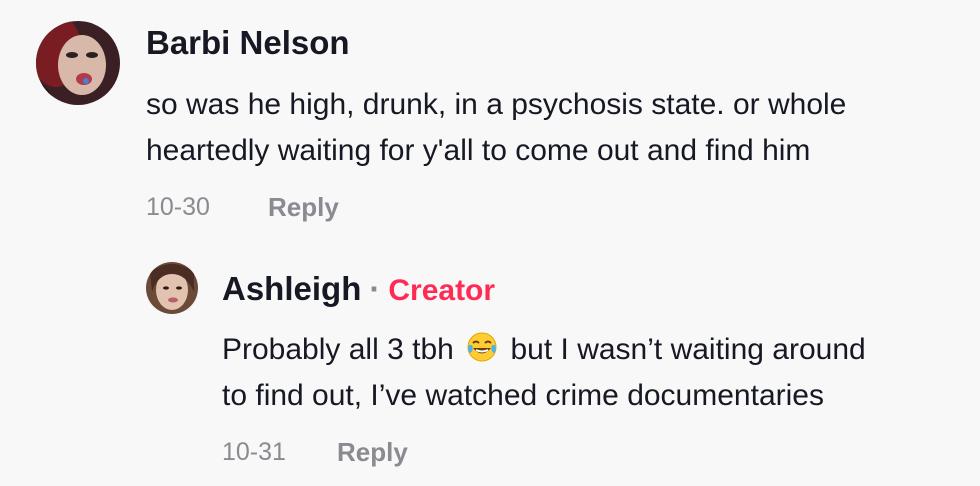 The image size is (980, 486). I want to click on username: Ashleigh, so click(291, 288).